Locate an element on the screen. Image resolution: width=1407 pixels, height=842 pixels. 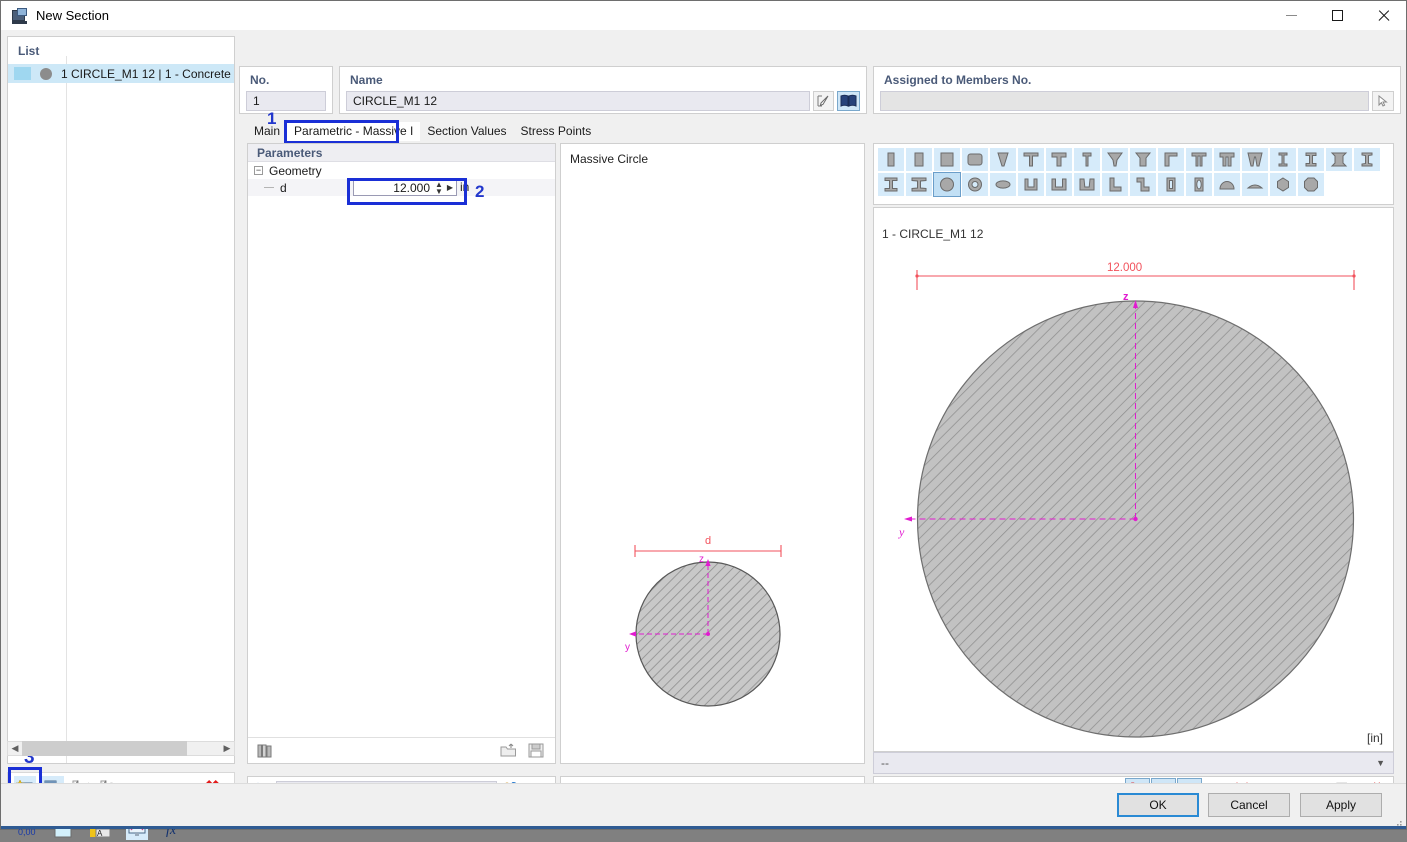
edit-name-button is located at coordinates (823, 101).